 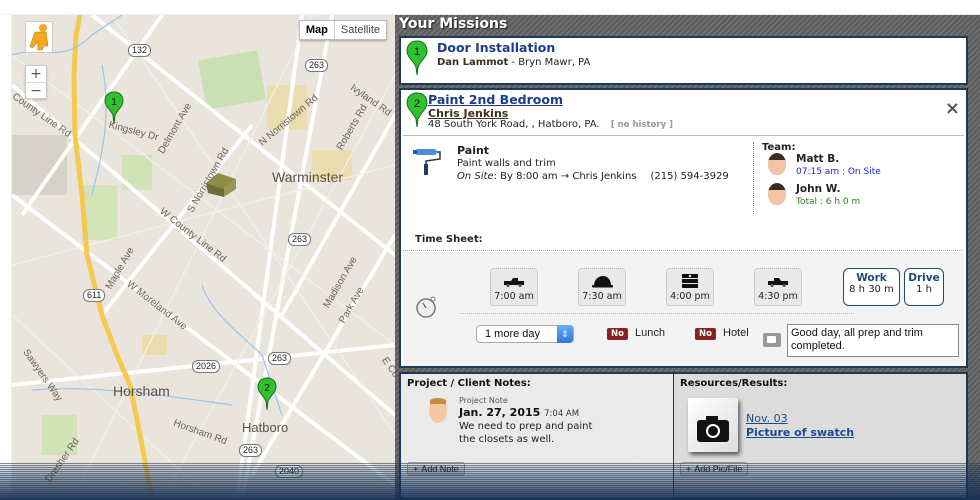 What do you see at coordinates (417, 112) in the screenshot?
I see `mission-pin-icon: 2` at bounding box center [417, 112].